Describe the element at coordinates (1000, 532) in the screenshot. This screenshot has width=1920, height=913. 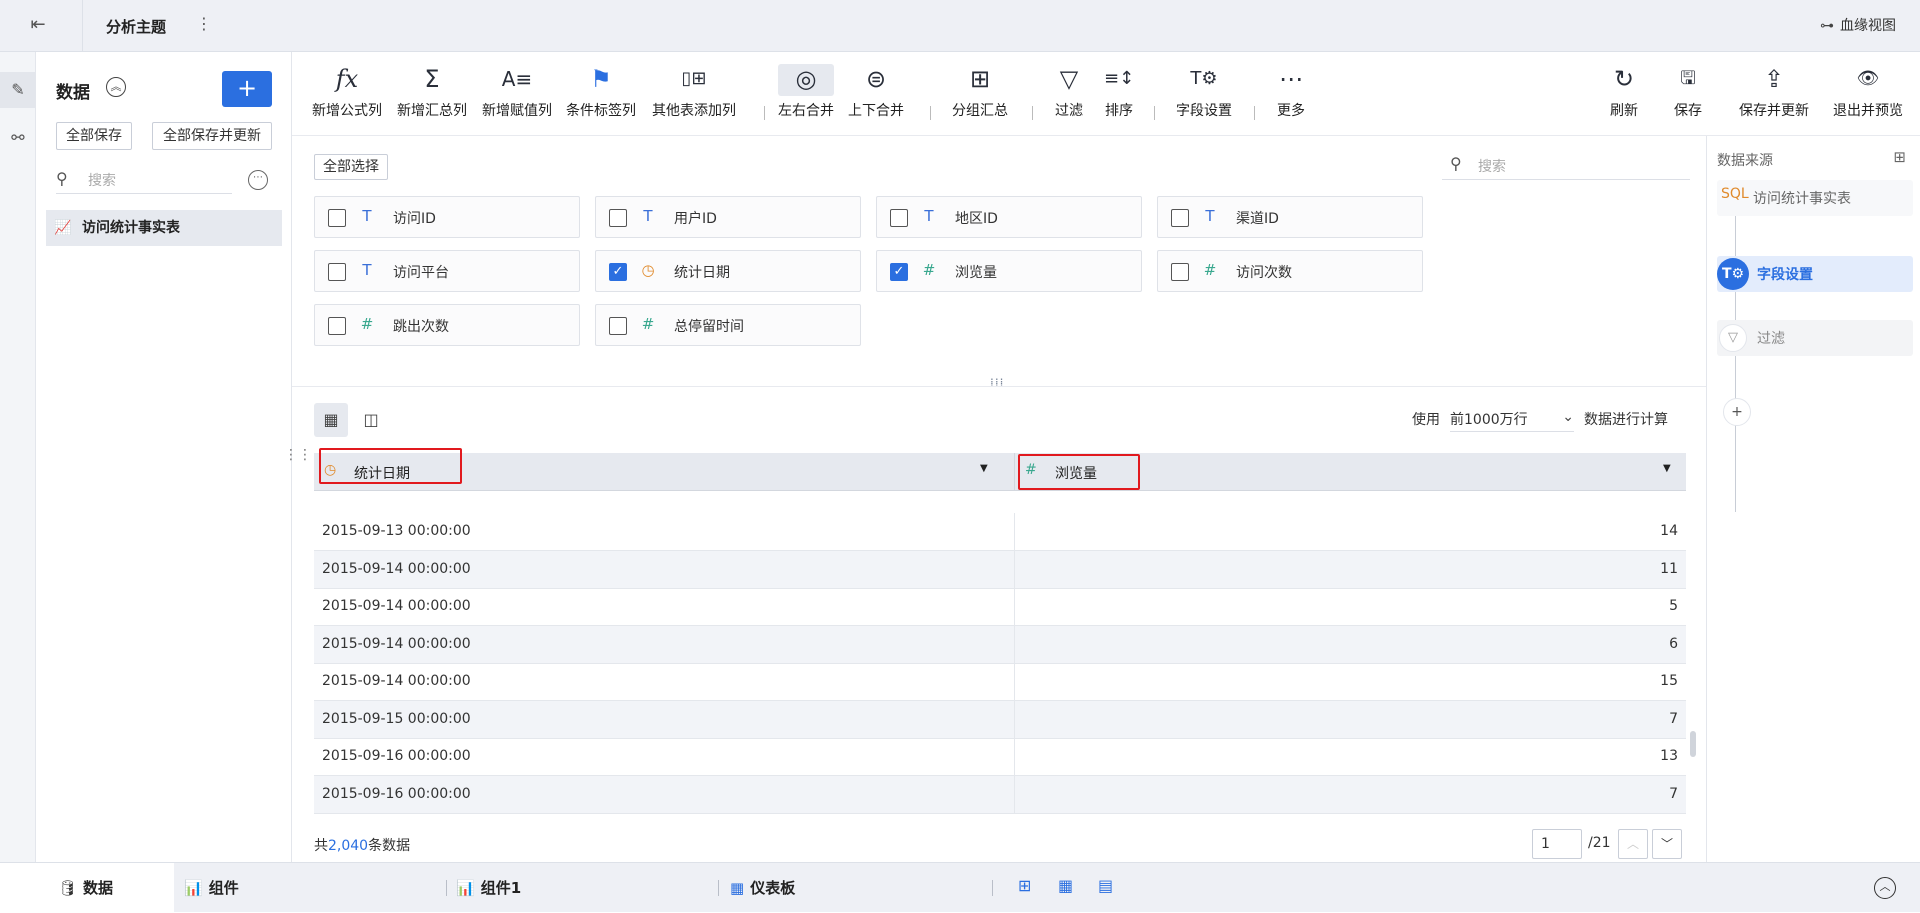
I see `table-row: 2015-09-13 00:00:00 14` at that location.